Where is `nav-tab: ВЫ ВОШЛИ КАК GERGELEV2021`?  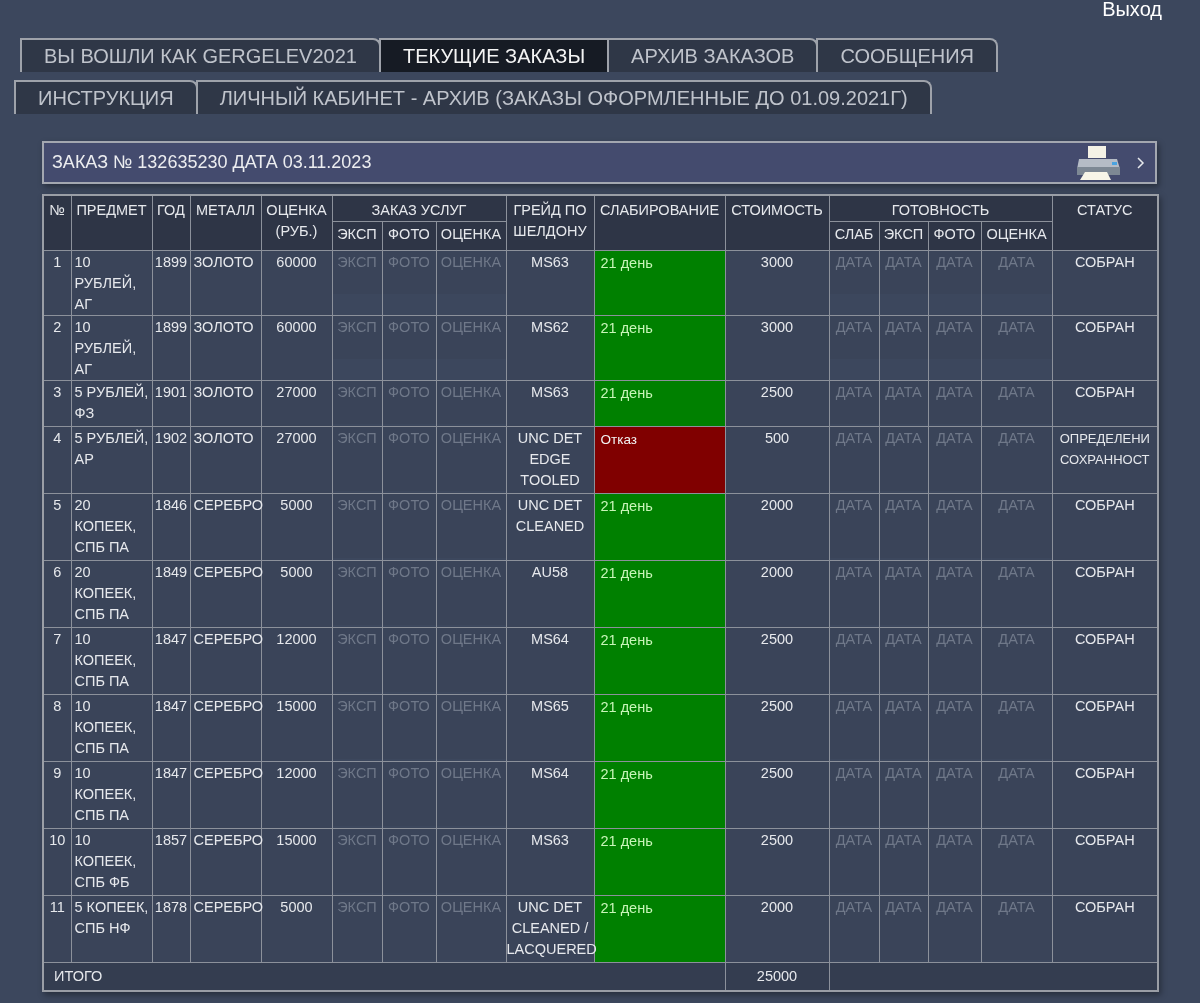 nav-tab: ВЫ ВОШЛИ КАК GERGELEV2021 is located at coordinates (200, 55).